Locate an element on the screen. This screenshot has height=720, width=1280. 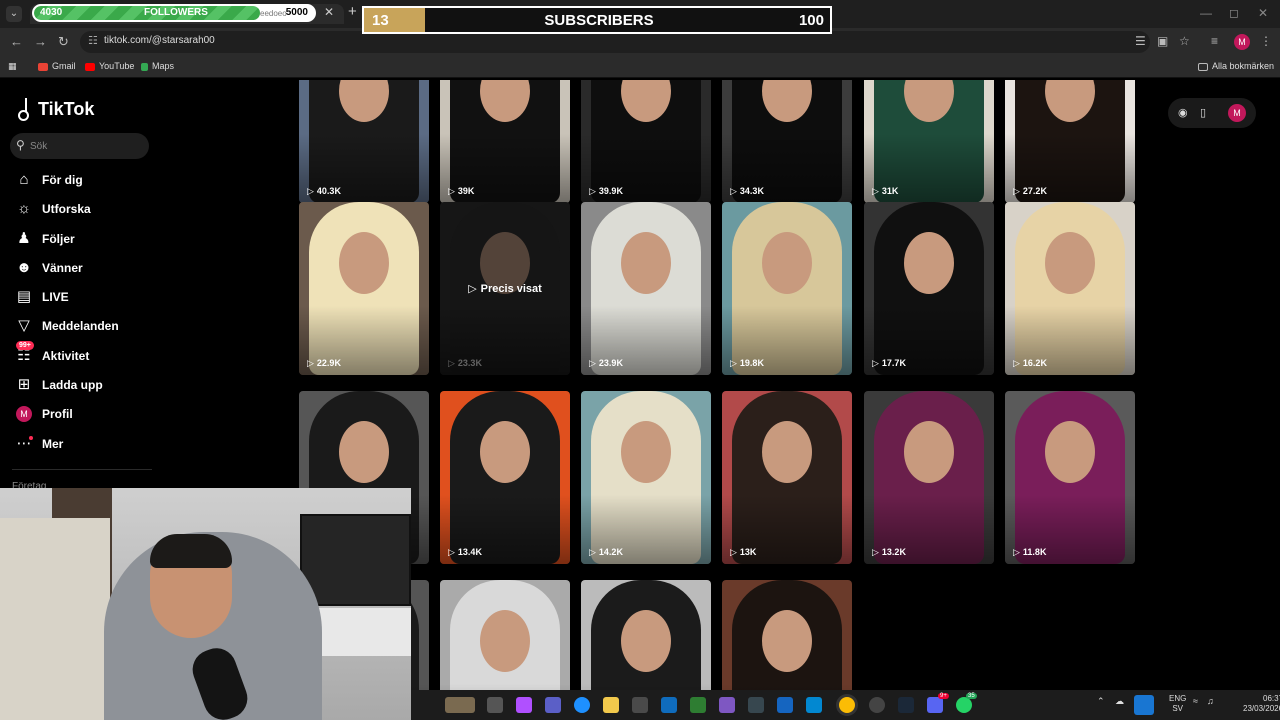
video-tile: 23.9K is located at coordinates (646, 288).